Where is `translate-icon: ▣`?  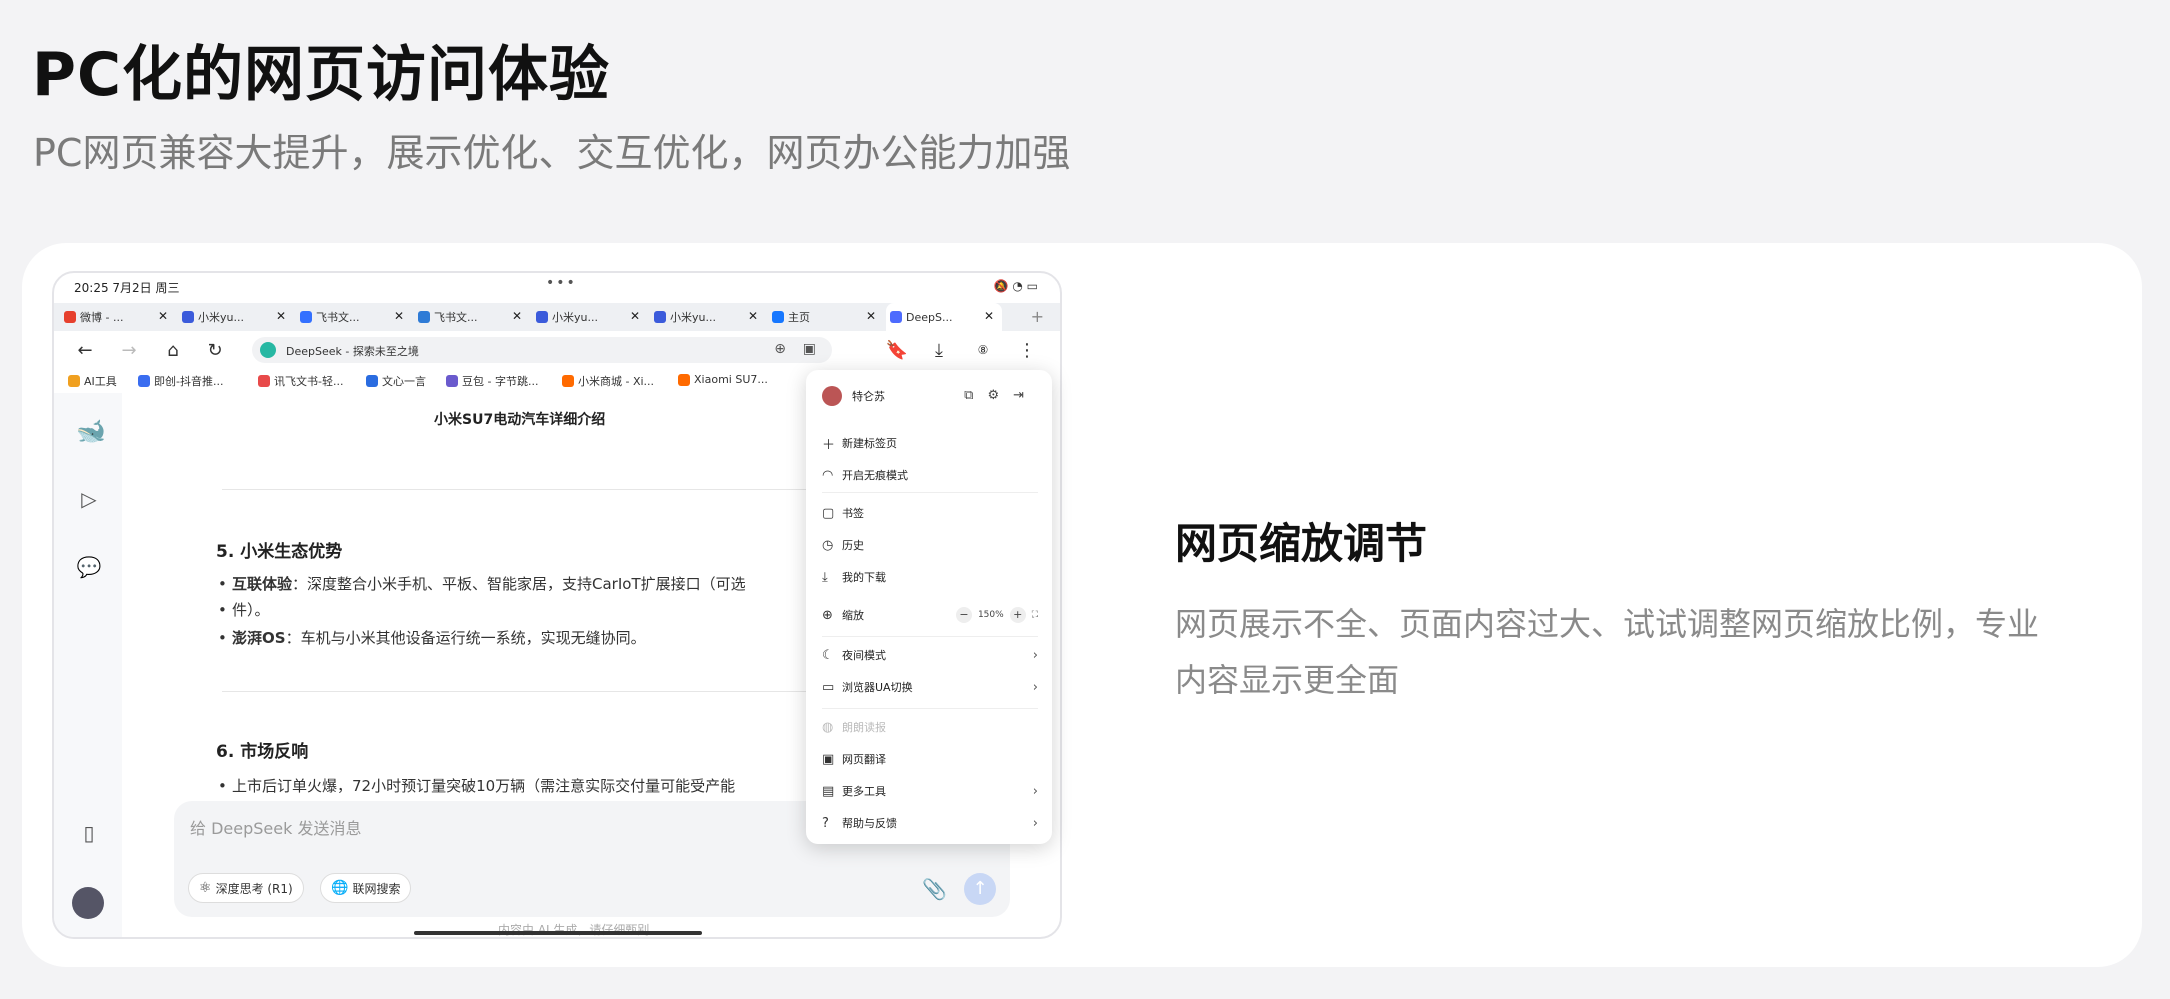
translate-icon: ▣ is located at coordinates (828, 759).